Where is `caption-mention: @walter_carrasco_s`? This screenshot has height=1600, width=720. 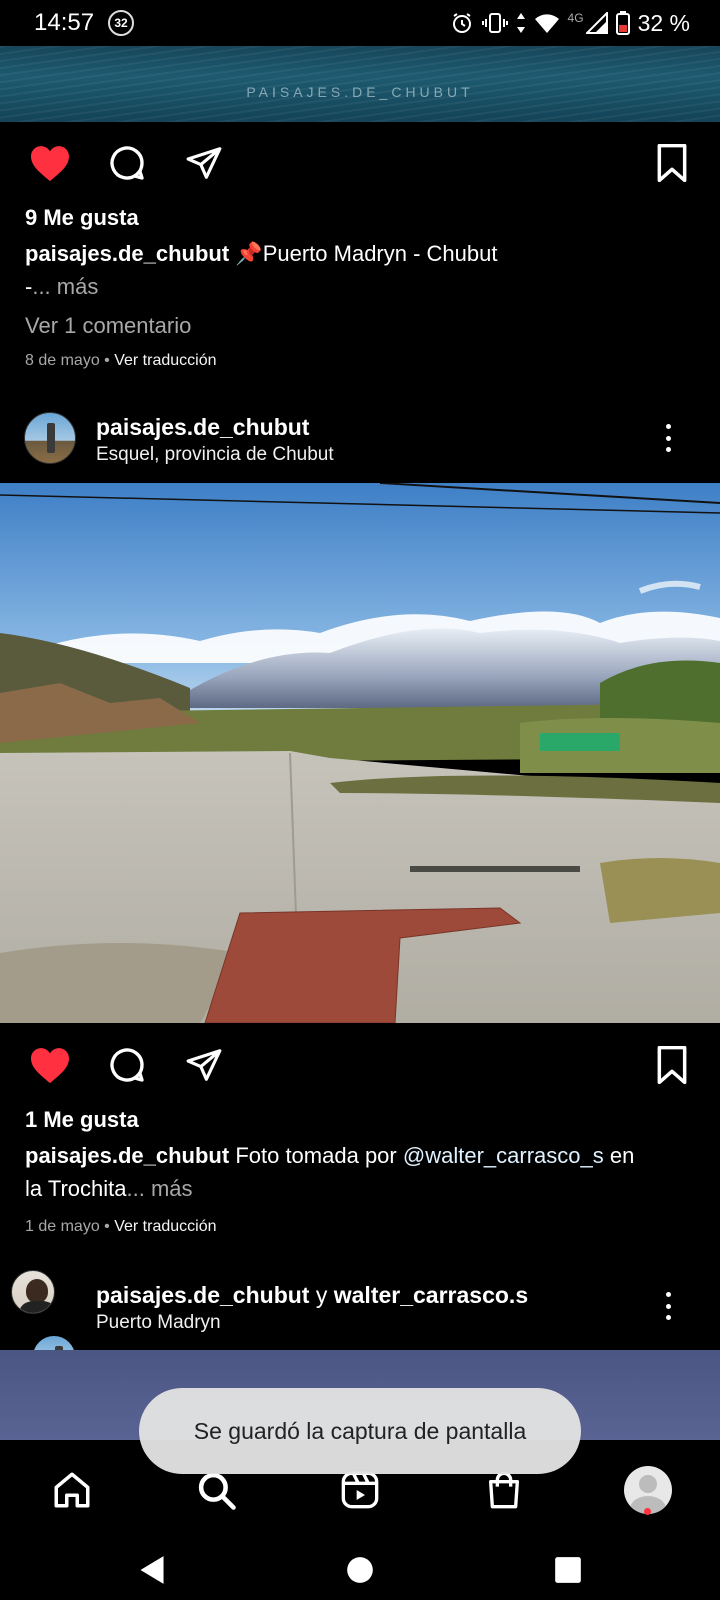
caption-mention: @walter_carrasco_s is located at coordinates (503, 1155).